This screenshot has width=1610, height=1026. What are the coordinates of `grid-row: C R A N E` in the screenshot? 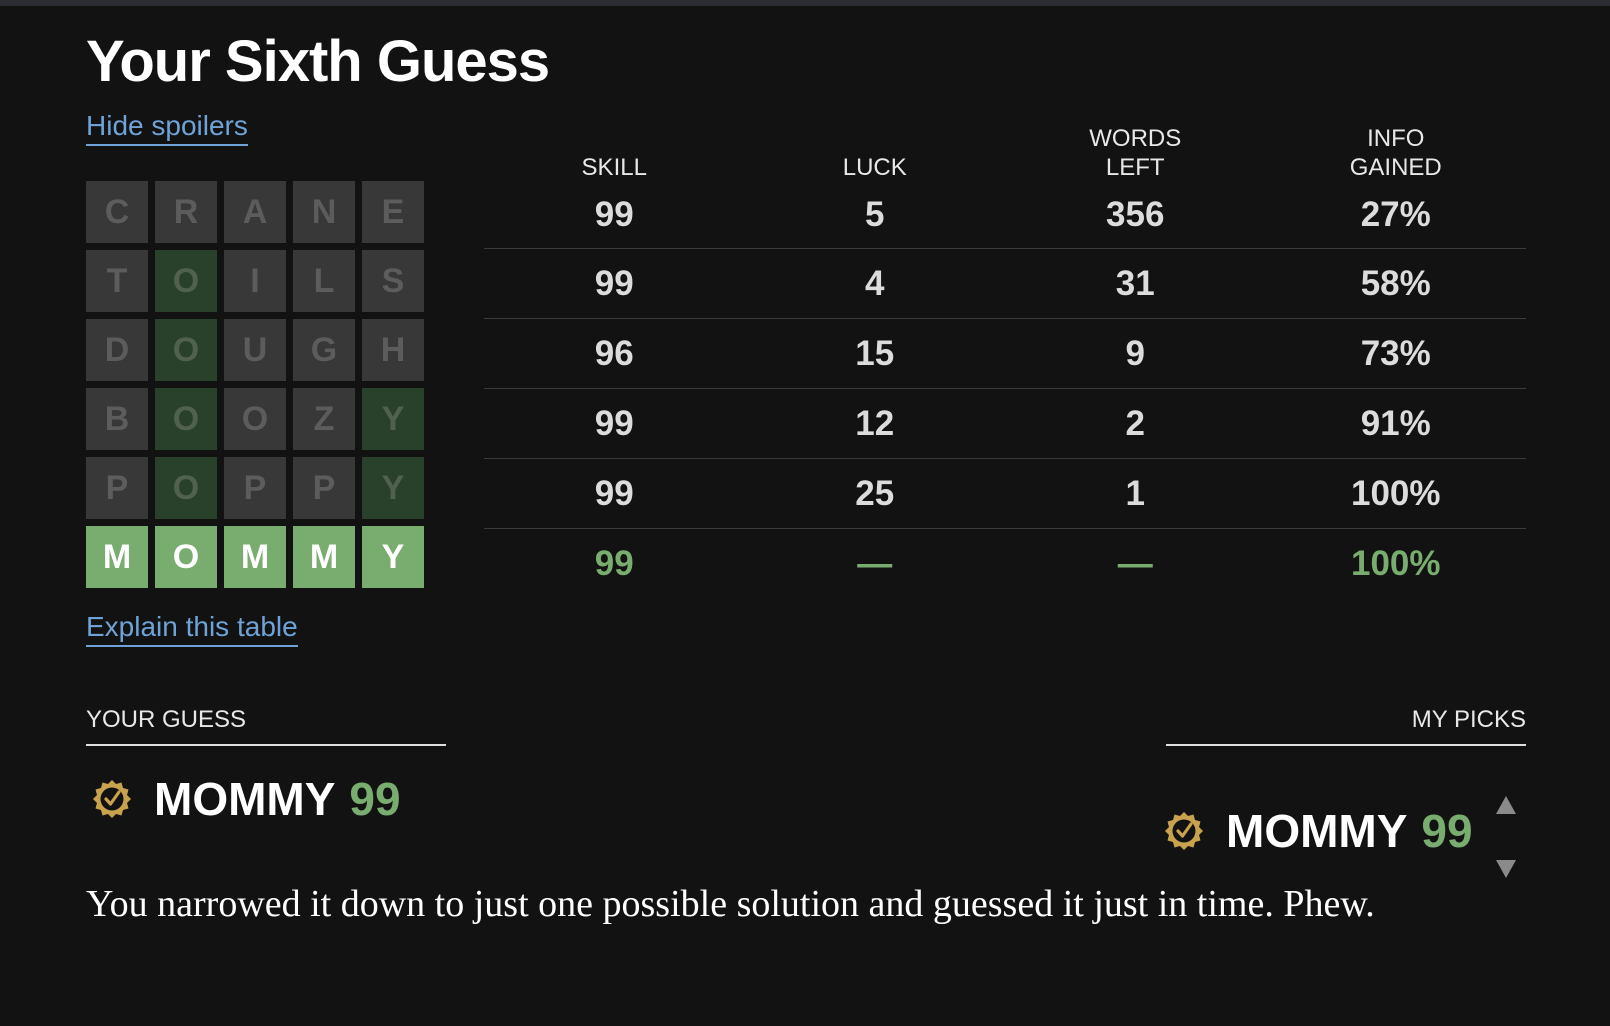 It's located at (255, 212).